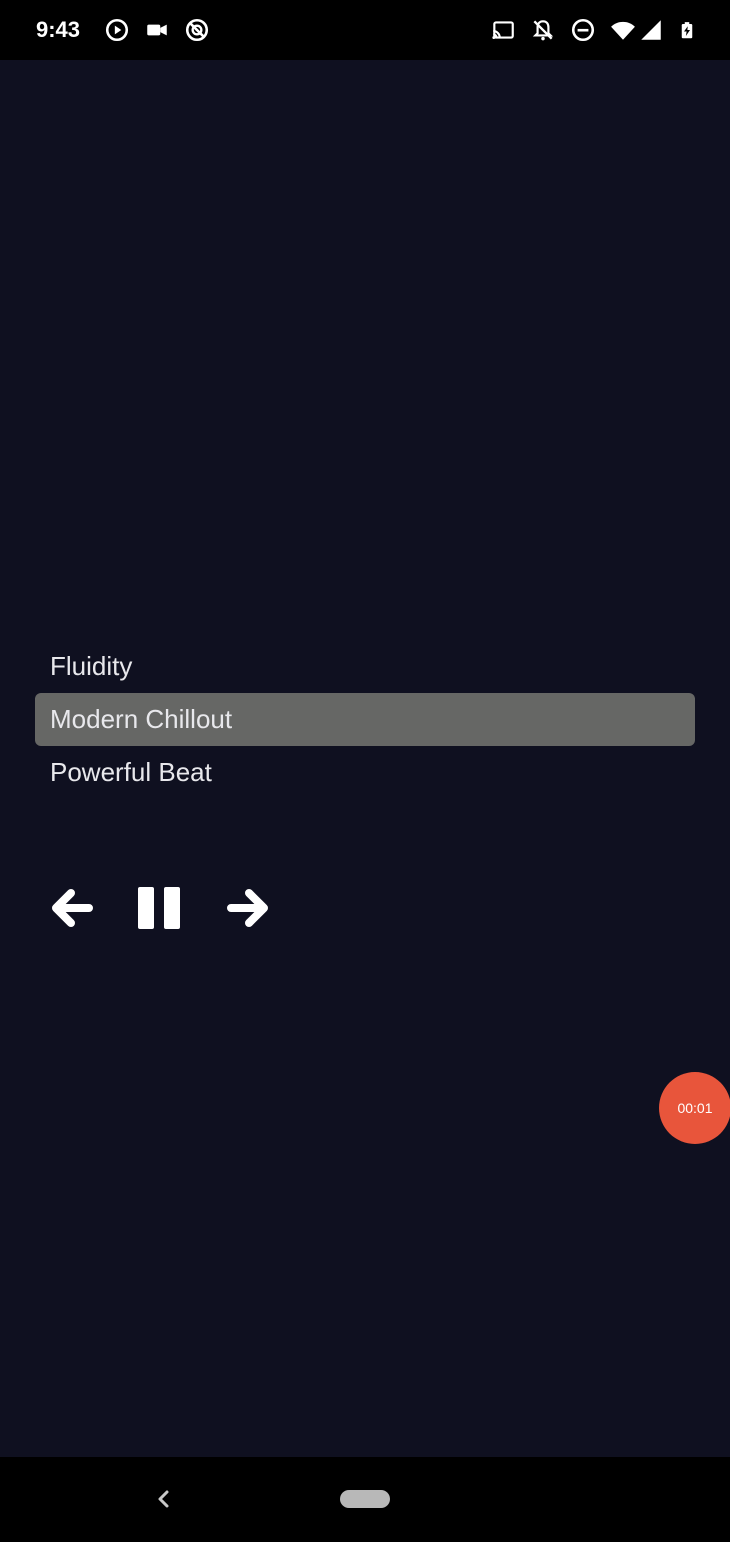  Describe the element at coordinates (623, 30) in the screenshot. I see `wifi-icon` at that location.